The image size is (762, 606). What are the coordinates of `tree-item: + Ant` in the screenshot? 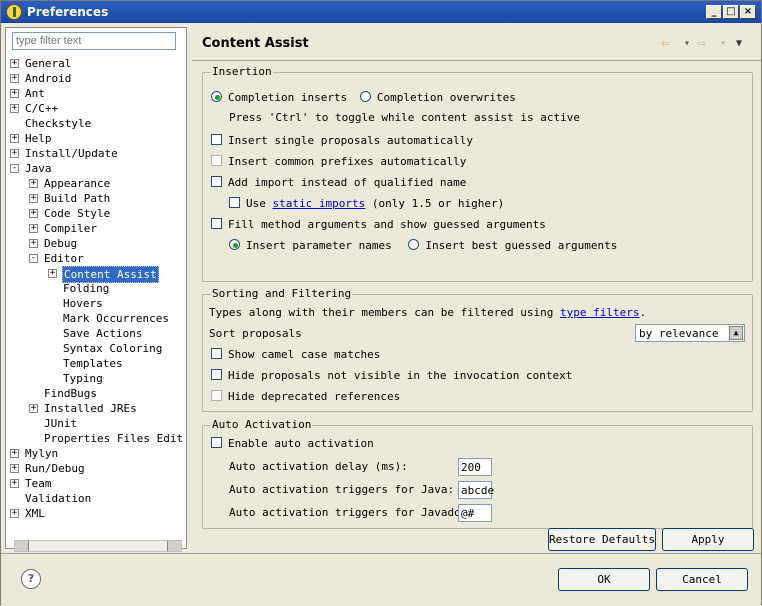 It's located at (95, 93).